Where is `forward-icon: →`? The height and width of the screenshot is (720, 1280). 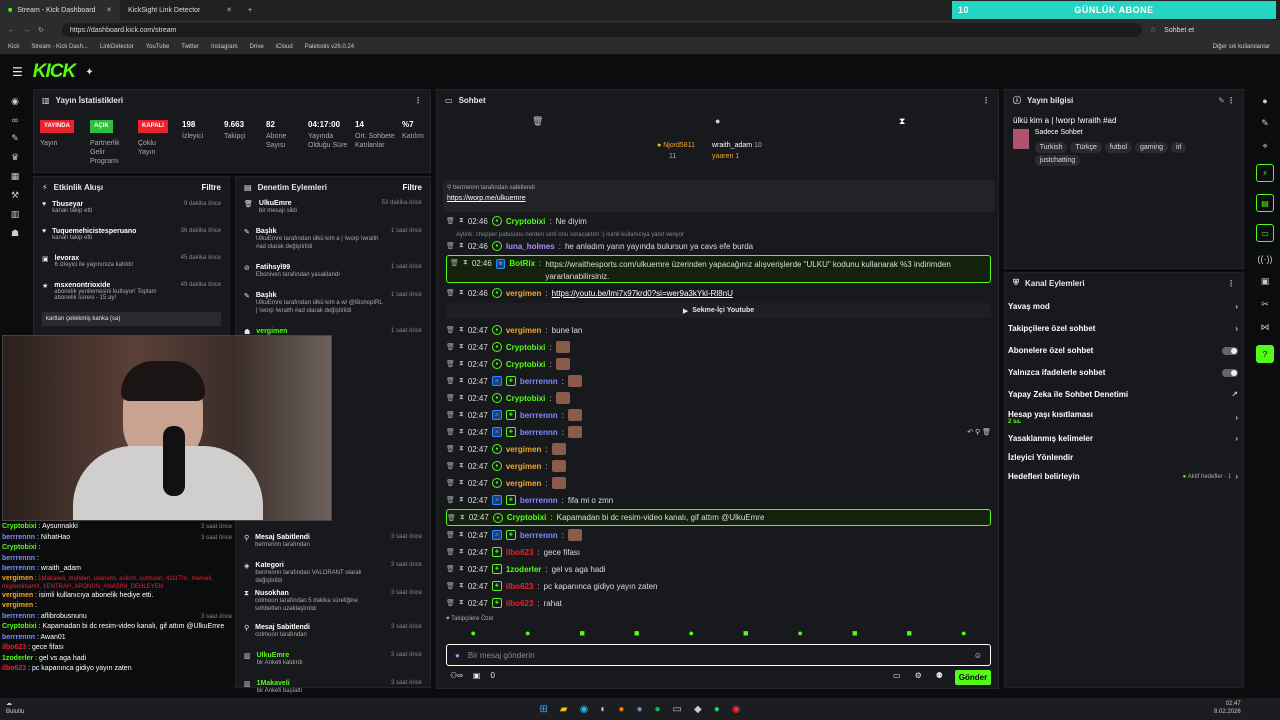 forward-icon: → is located at coordinates (26, 30).